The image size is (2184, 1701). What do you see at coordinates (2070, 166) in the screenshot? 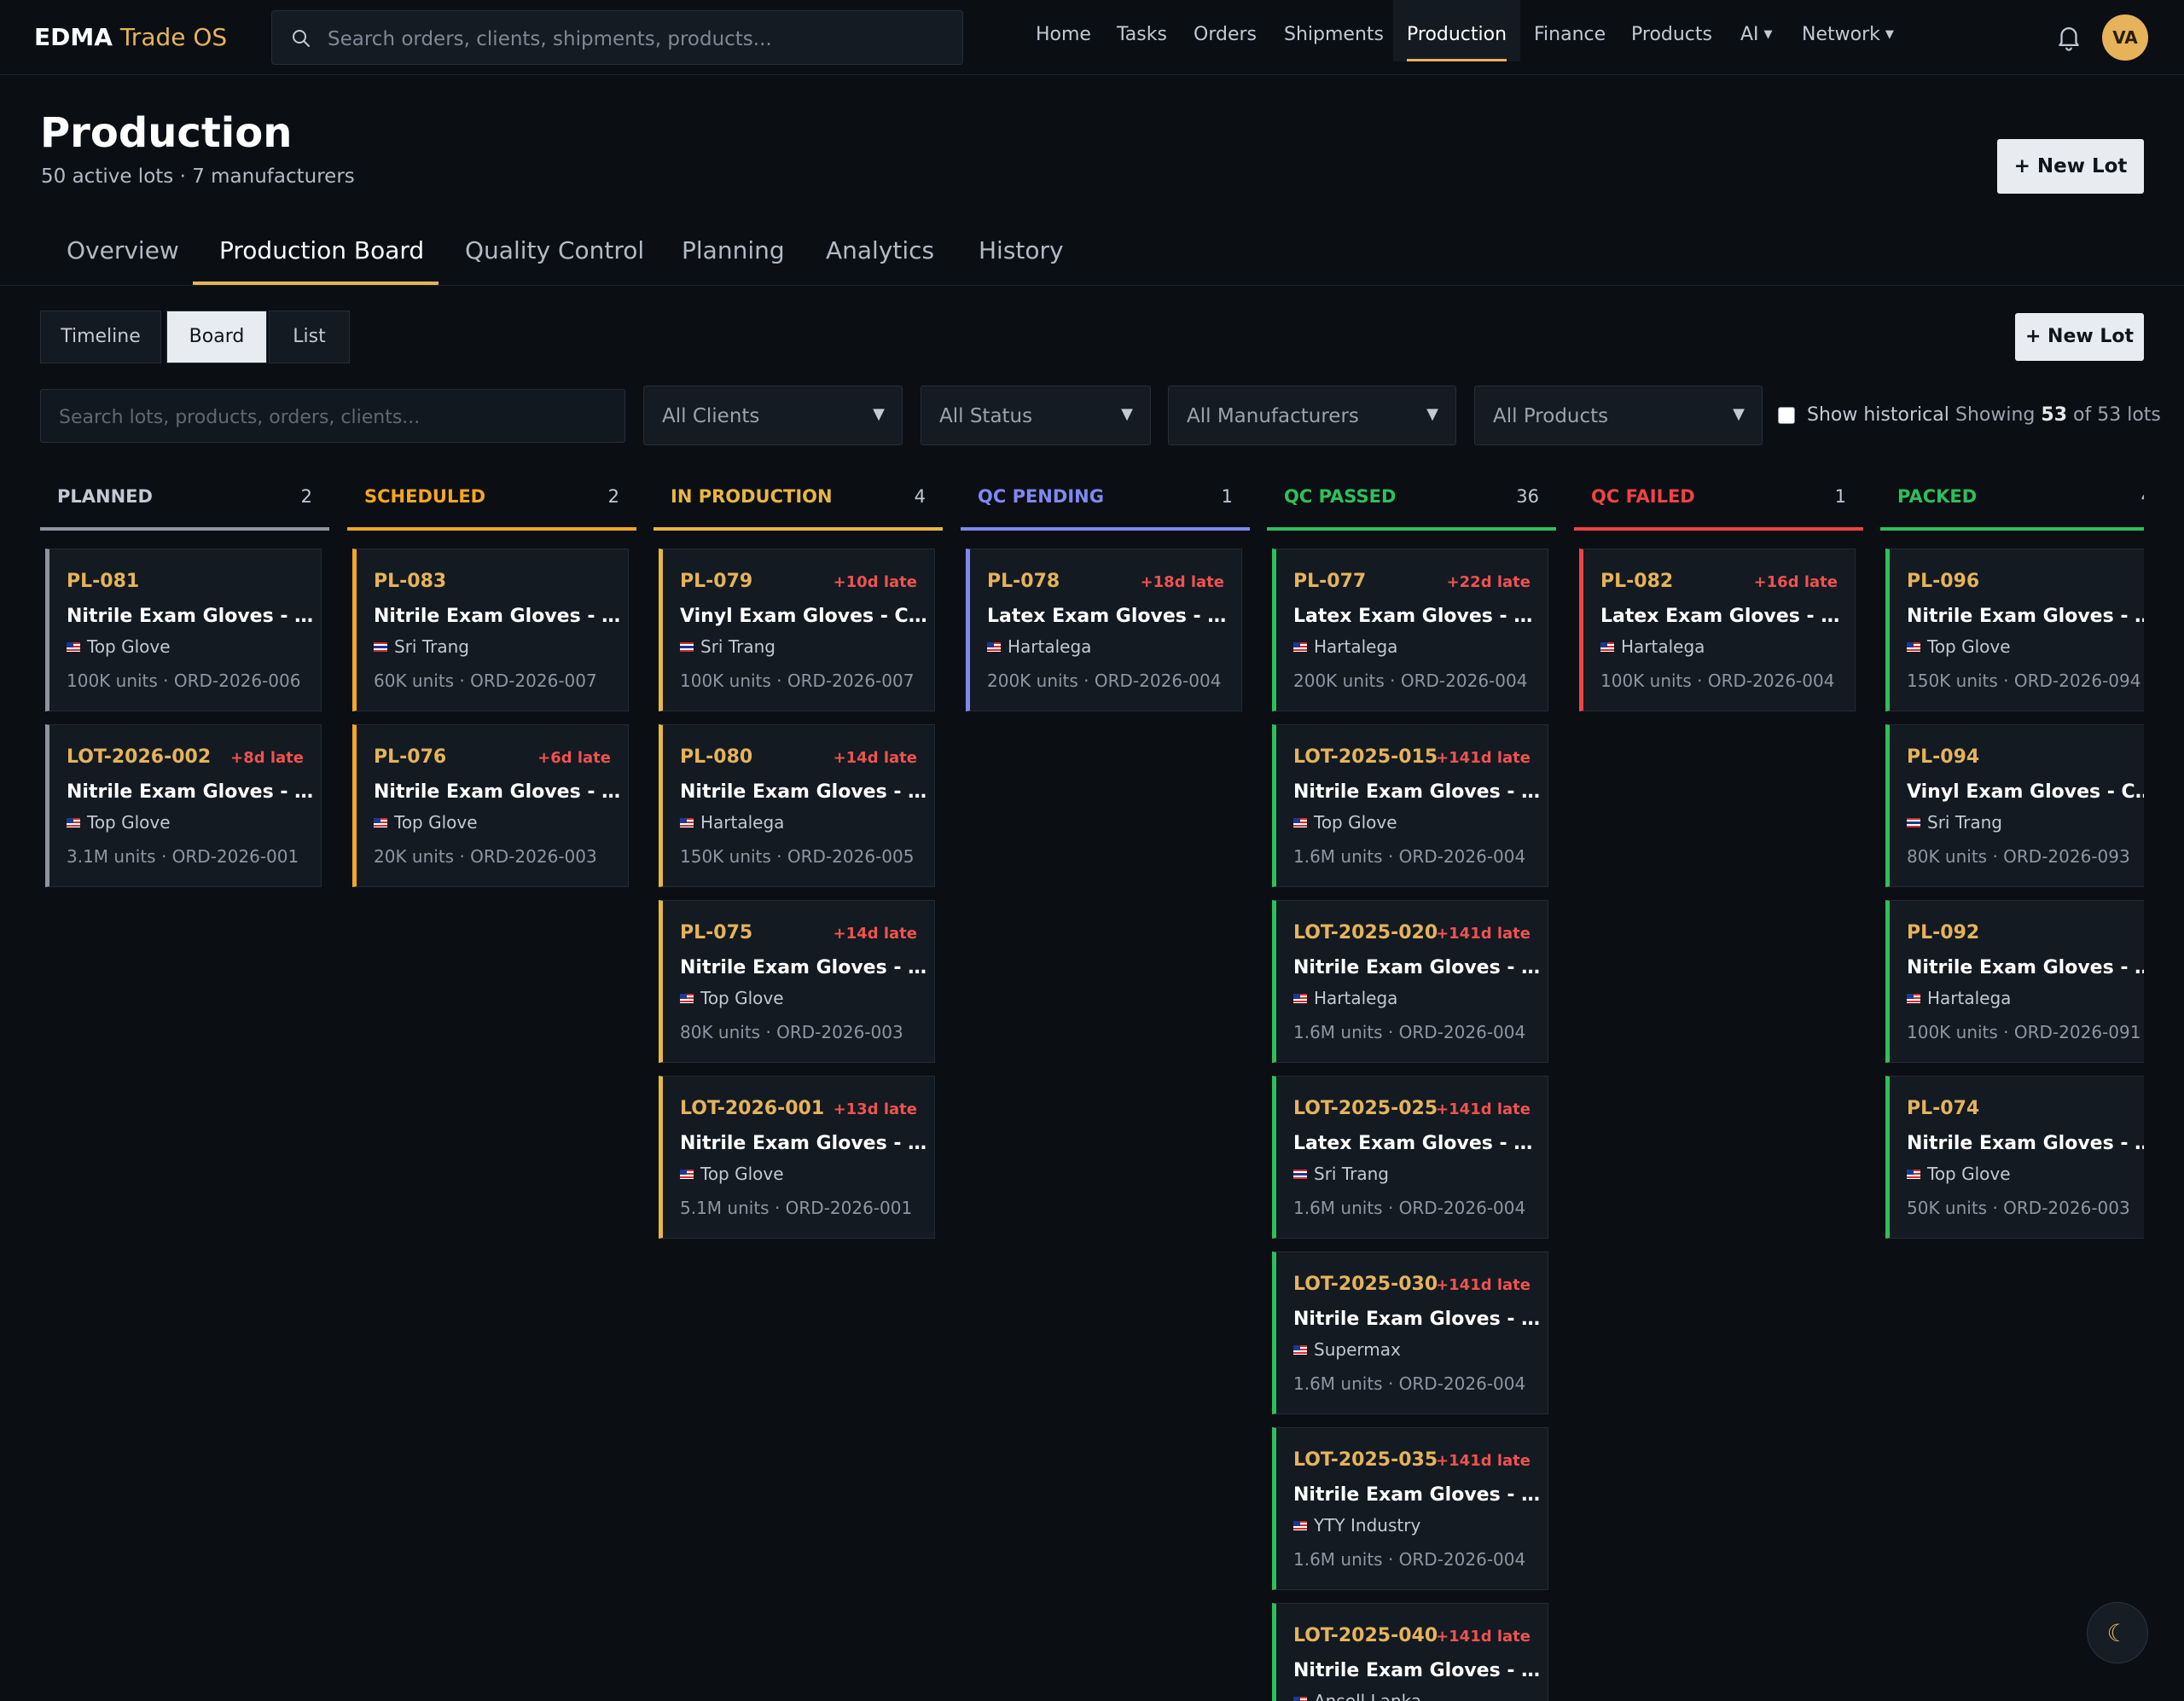
I see `new-lot-button: + New Lot` at bounding box center [2070, 166].